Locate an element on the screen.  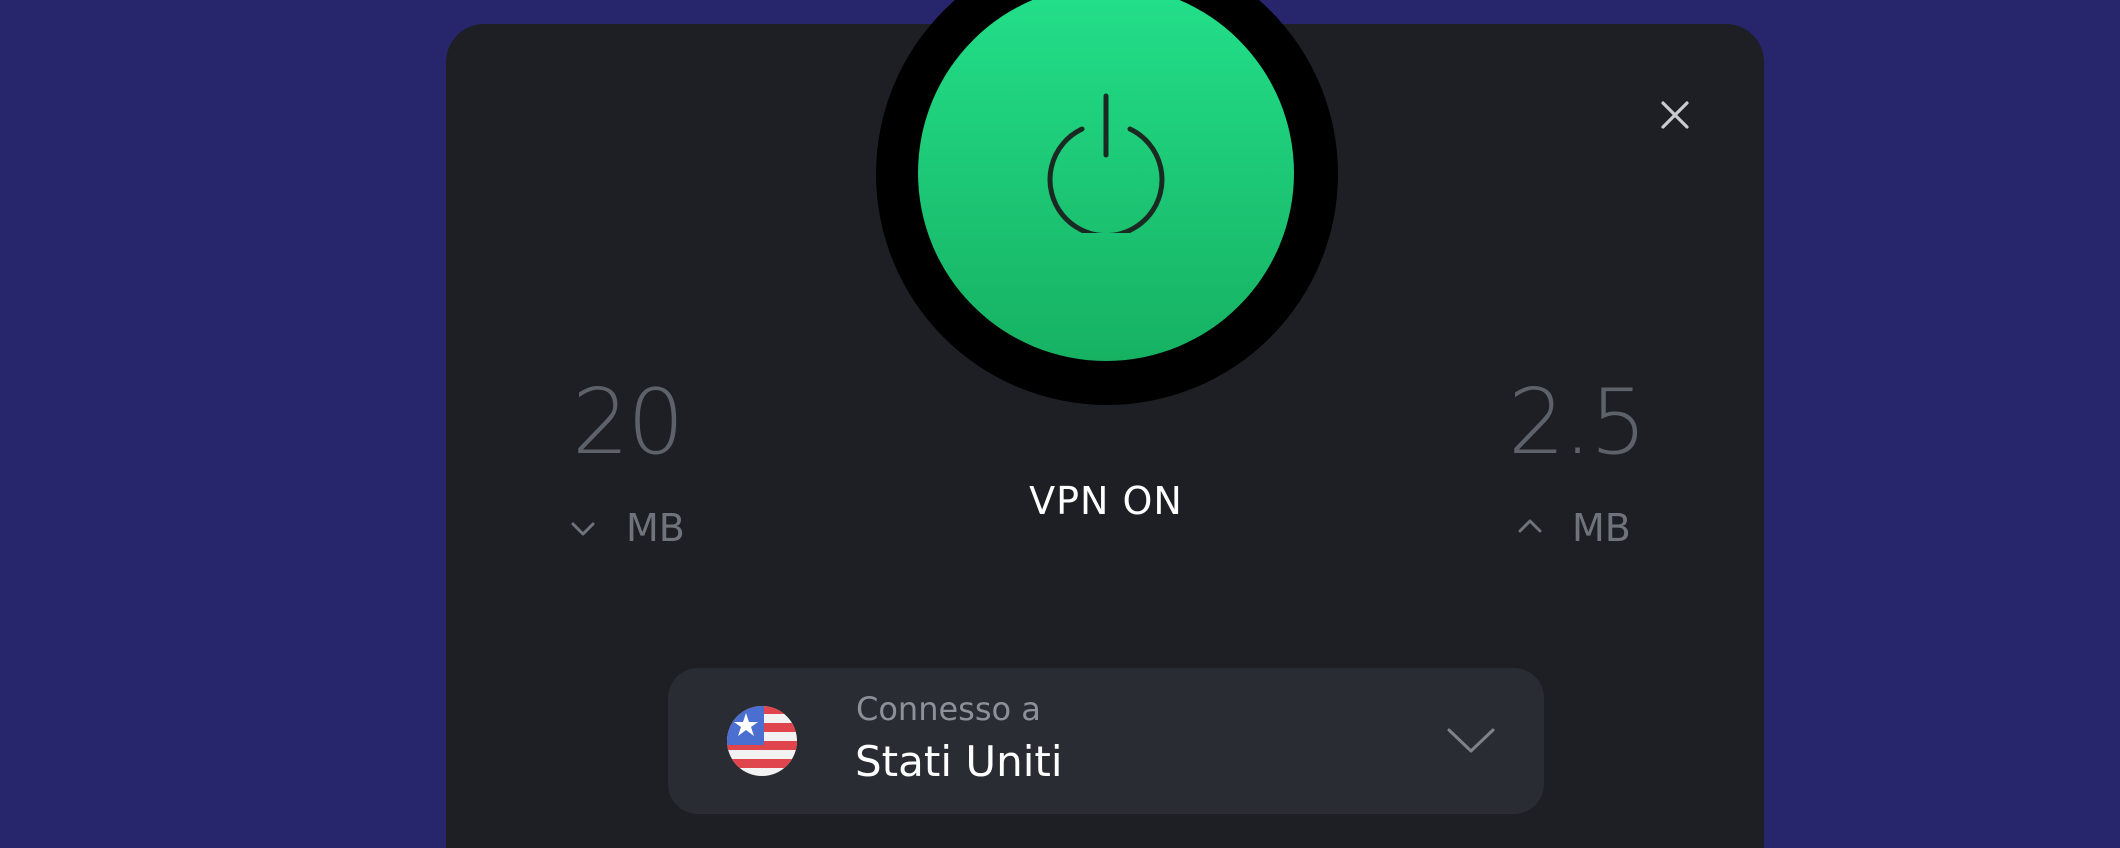
arrow-down-icon is located at coordinates (583, 529).